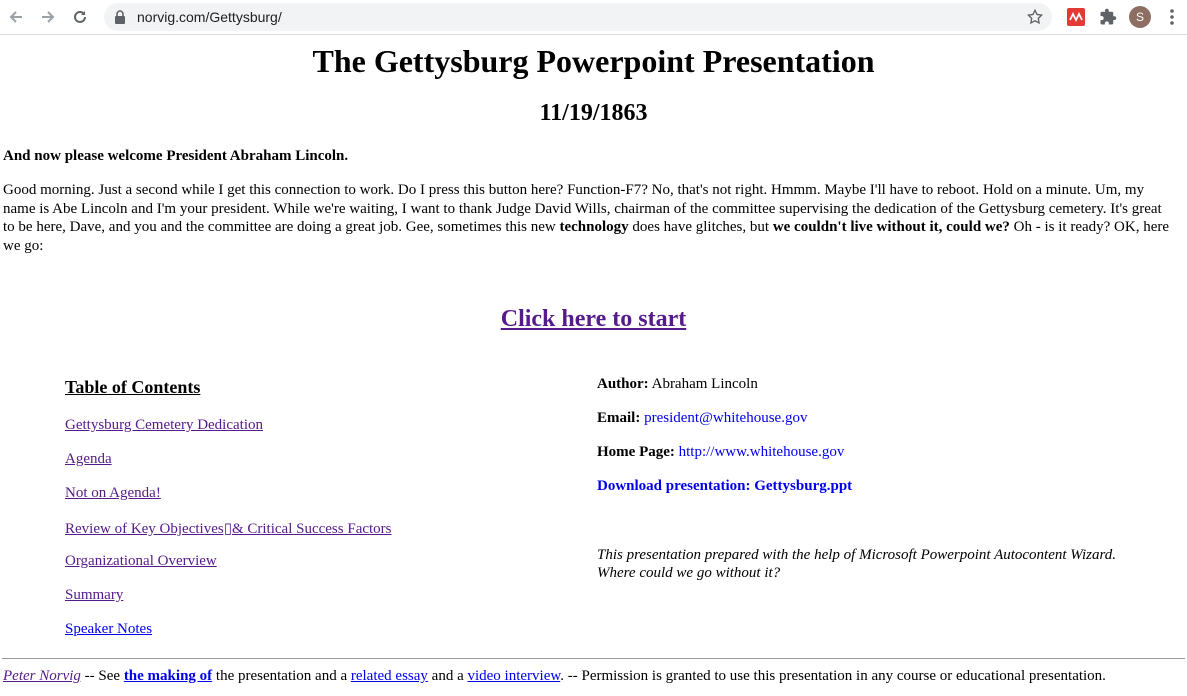 The image size is (1187, 696). Describe the element at coordinates (1035, 19) in the screenshot. I see `star-icon` at that location.